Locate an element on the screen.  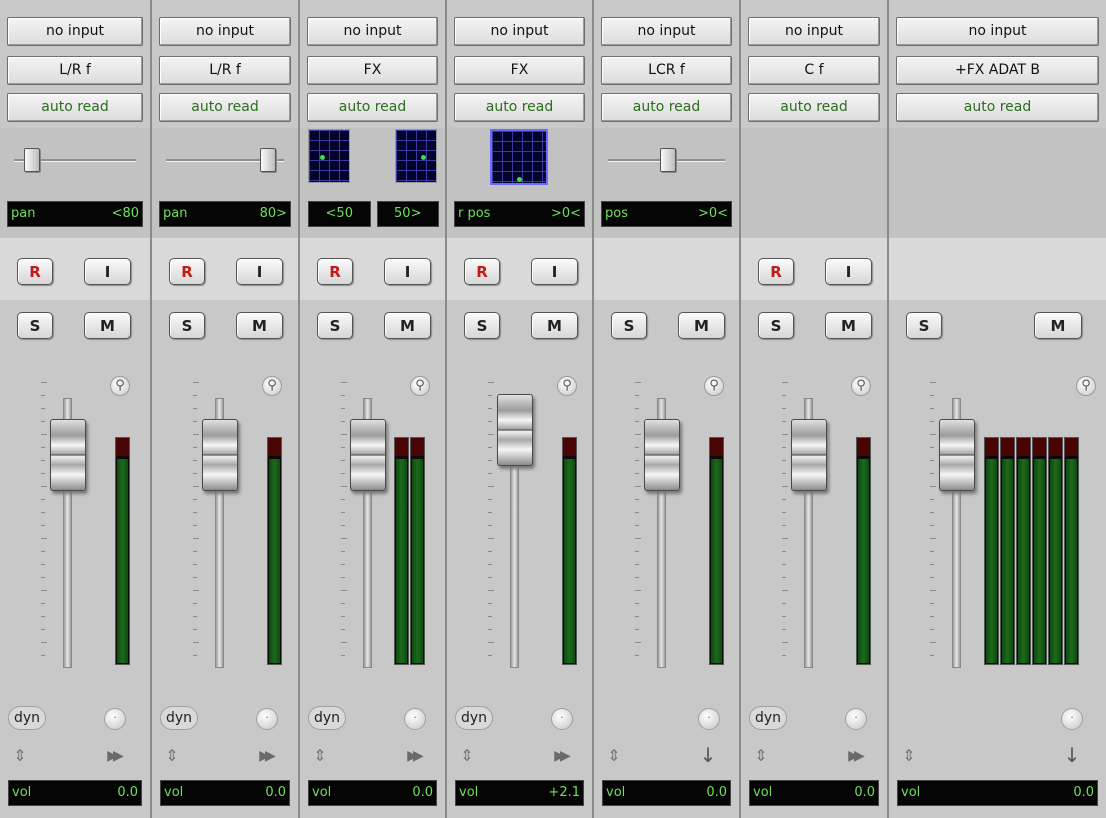
pan-readout-value: <80 is located at coordinates (125, 213).